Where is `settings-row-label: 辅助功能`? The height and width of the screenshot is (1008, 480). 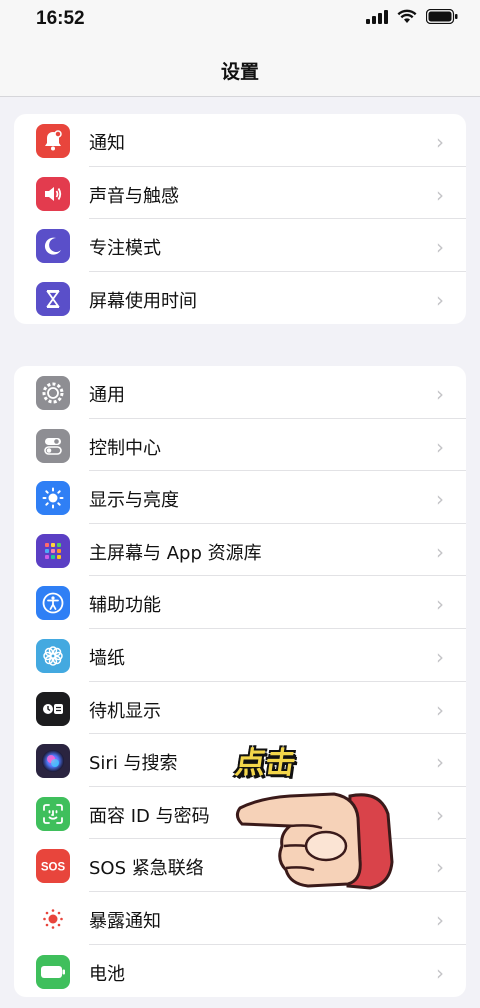 settings-row-label: 辅助功能 is located at coordinates (125, 606).